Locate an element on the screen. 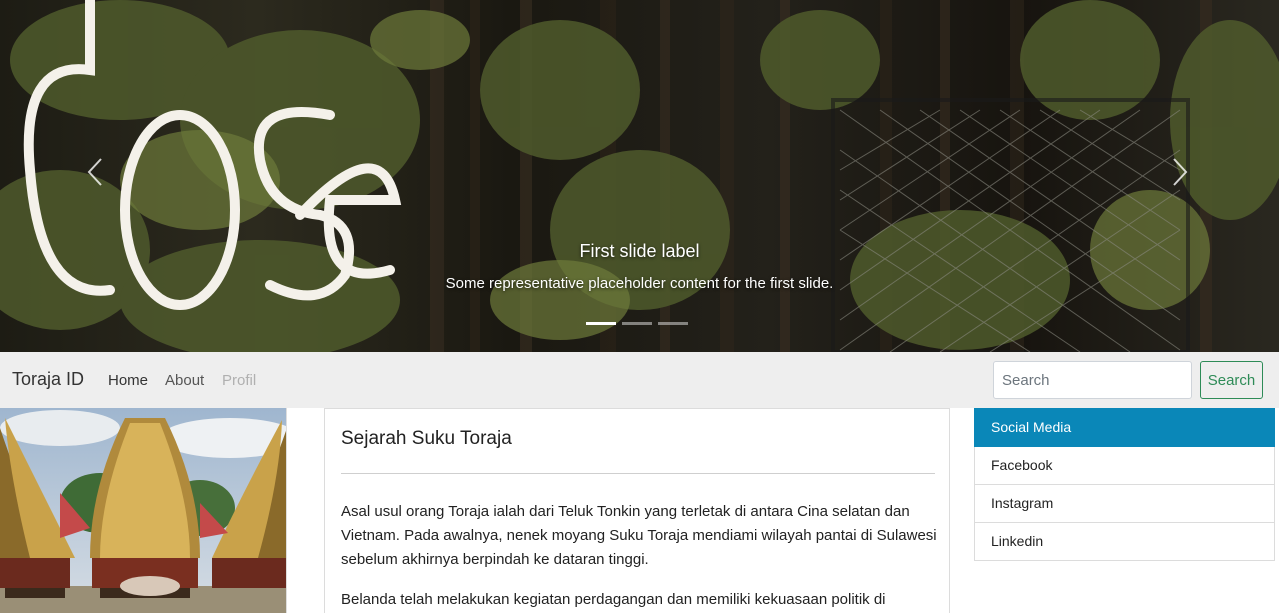  toraja-houses-image is located at coordinates (143, 510).